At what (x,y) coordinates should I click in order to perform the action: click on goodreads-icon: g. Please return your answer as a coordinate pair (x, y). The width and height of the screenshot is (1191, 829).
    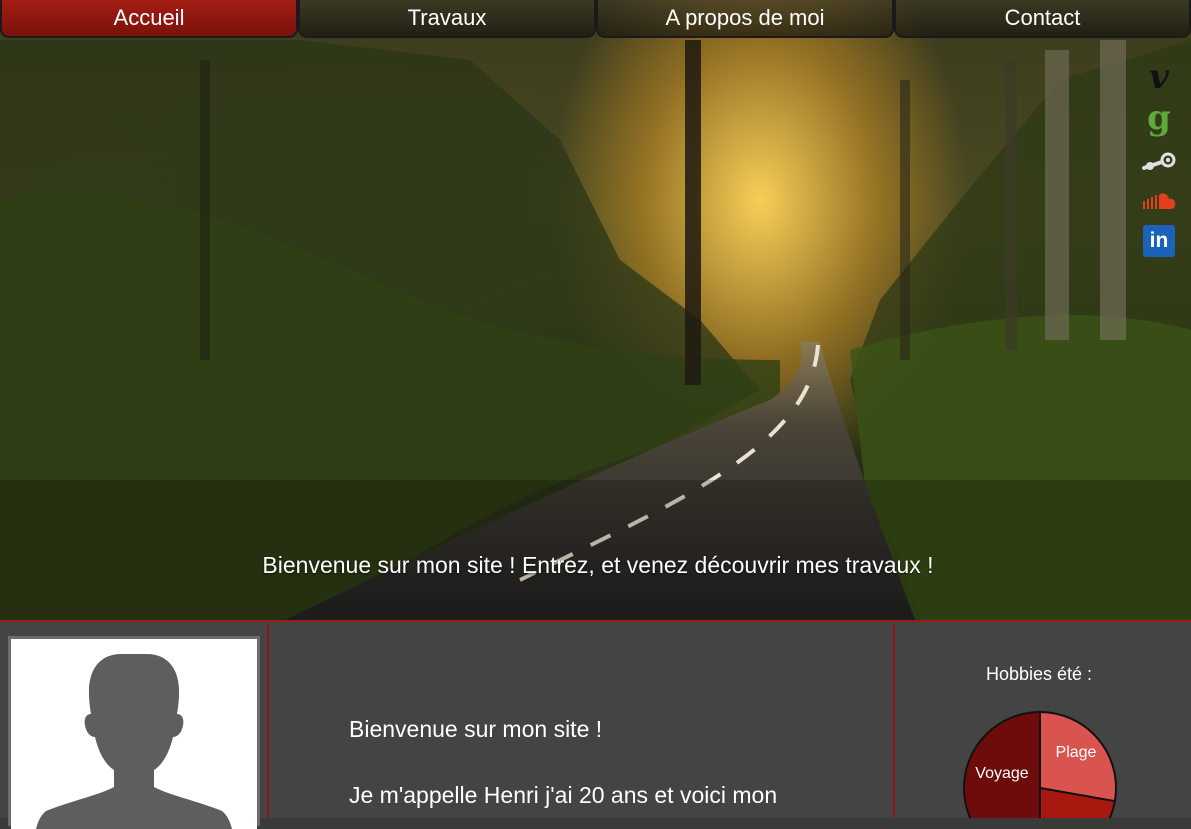
    Looking at the image, I should click on (1159, 118).